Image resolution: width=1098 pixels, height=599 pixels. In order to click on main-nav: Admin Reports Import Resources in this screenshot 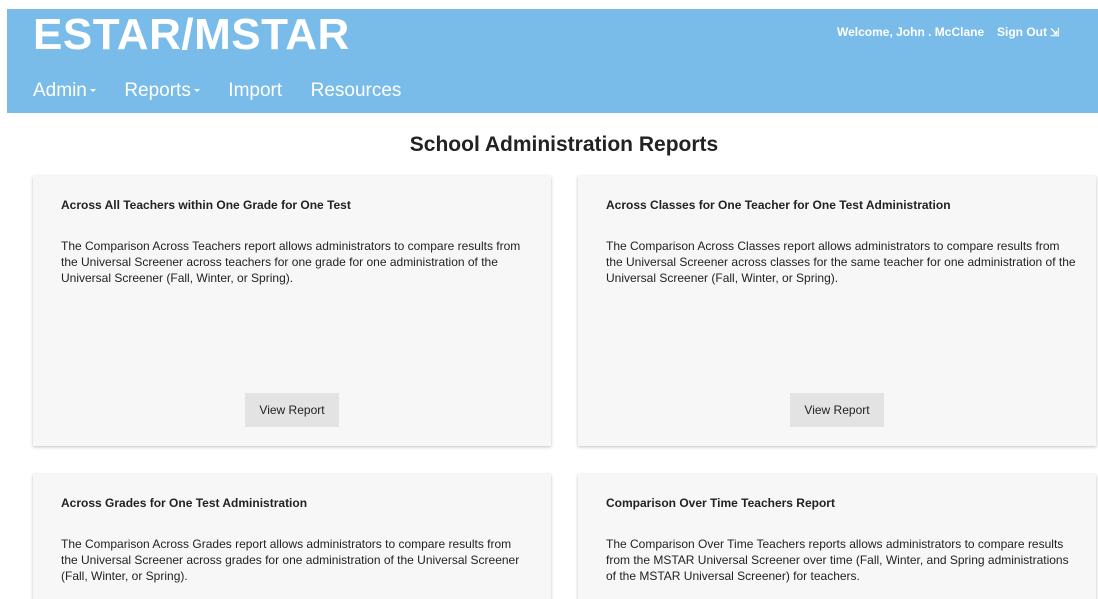, I will do `click(229, 91)`.